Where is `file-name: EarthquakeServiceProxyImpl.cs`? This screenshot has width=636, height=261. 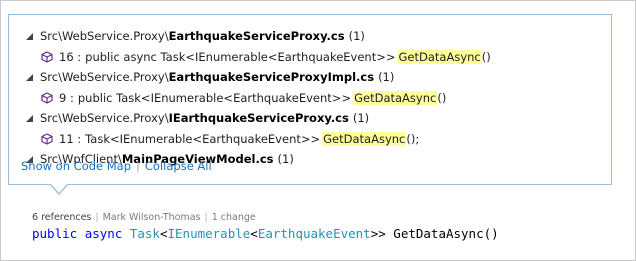
file-name: EarthquakeServiceProxyImpl.cs is located at coordinates (271, 77).